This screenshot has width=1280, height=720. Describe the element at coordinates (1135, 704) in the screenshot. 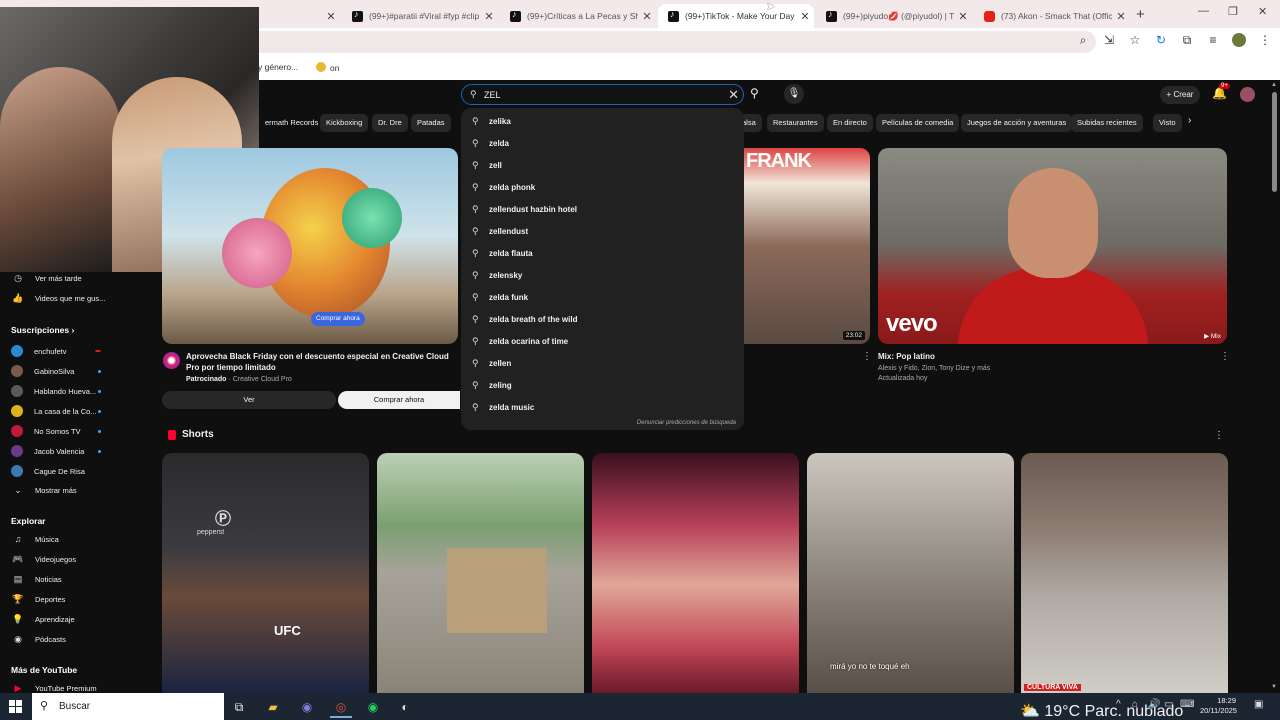

I see `network-icon: ⌂` at that location.